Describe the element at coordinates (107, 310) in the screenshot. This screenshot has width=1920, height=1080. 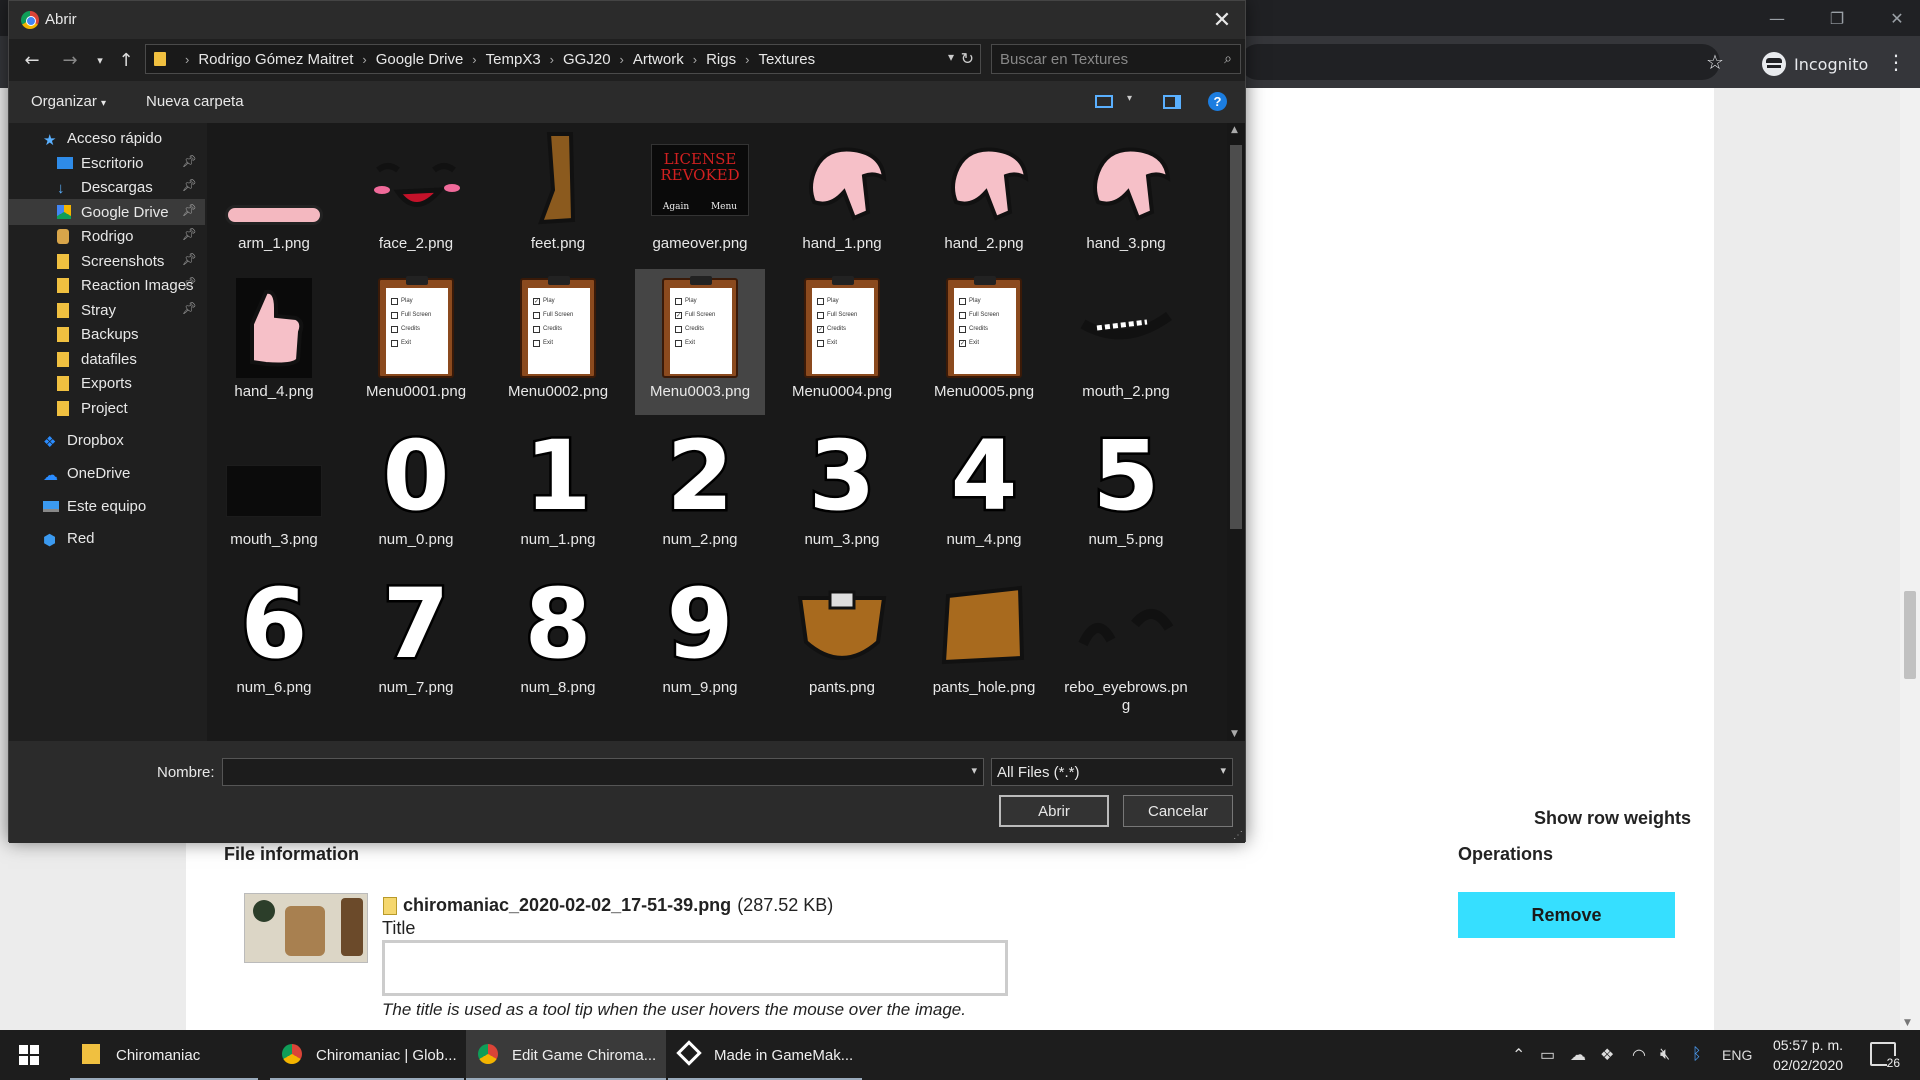
I see `sidebar-item: Stray 📌︎` at that location.